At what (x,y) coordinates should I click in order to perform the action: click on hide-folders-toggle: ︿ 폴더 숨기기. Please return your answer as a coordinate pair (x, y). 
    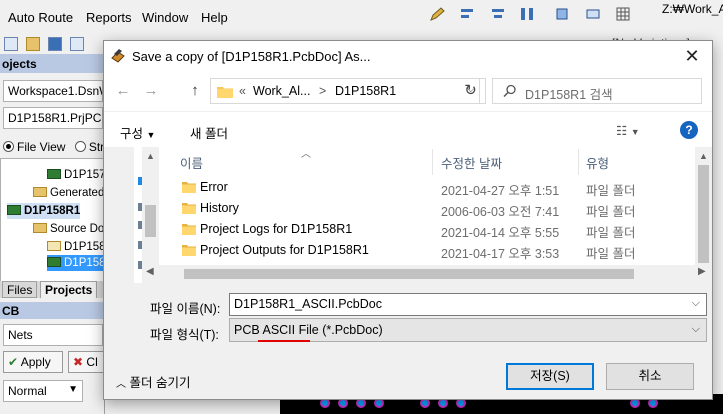
    Looking at the image, I should click on (153, 381).